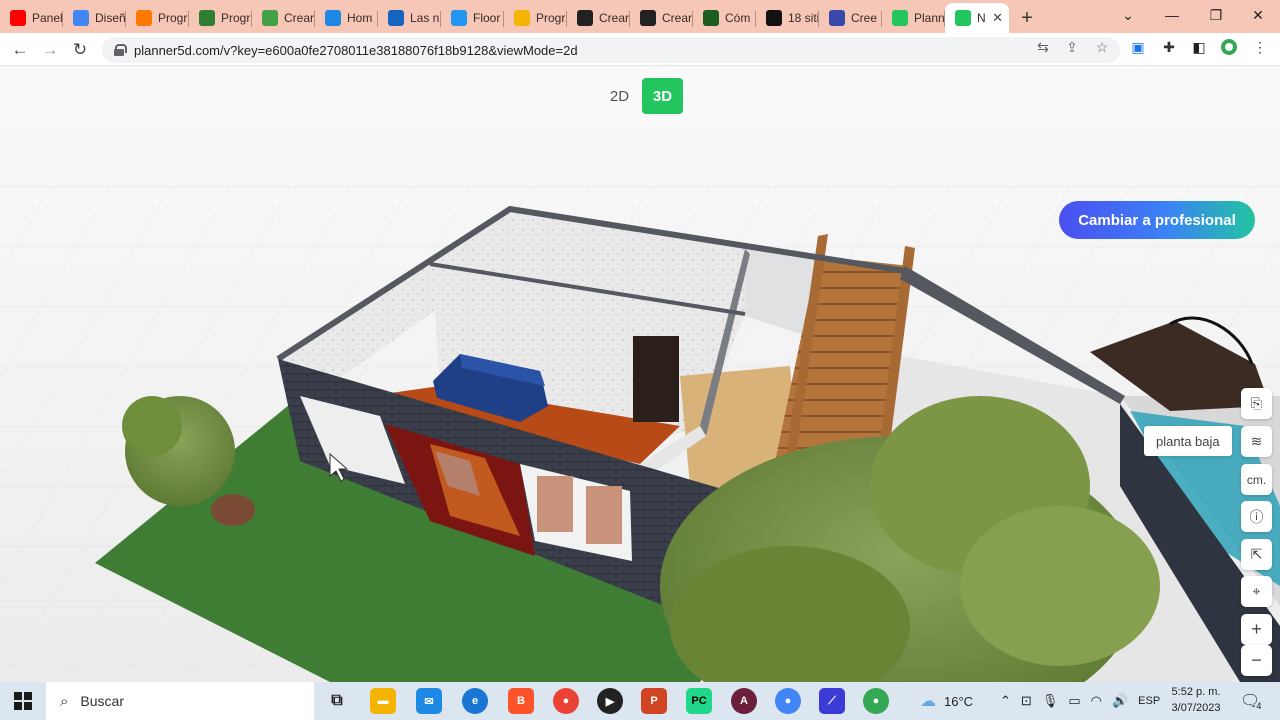 This screenshot has height=720, width=1280. I want to click on browser-tab: Cree, so click(850, 18).